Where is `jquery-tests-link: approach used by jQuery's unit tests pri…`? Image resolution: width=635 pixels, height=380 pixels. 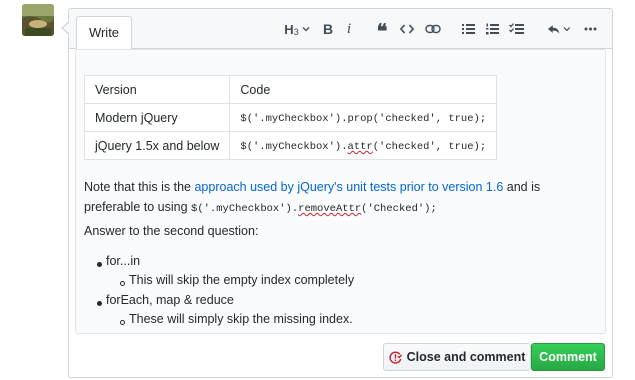 jquery-tests-link: approach used by jQuery's unit tests pri… is located at coordinates (348, 187).